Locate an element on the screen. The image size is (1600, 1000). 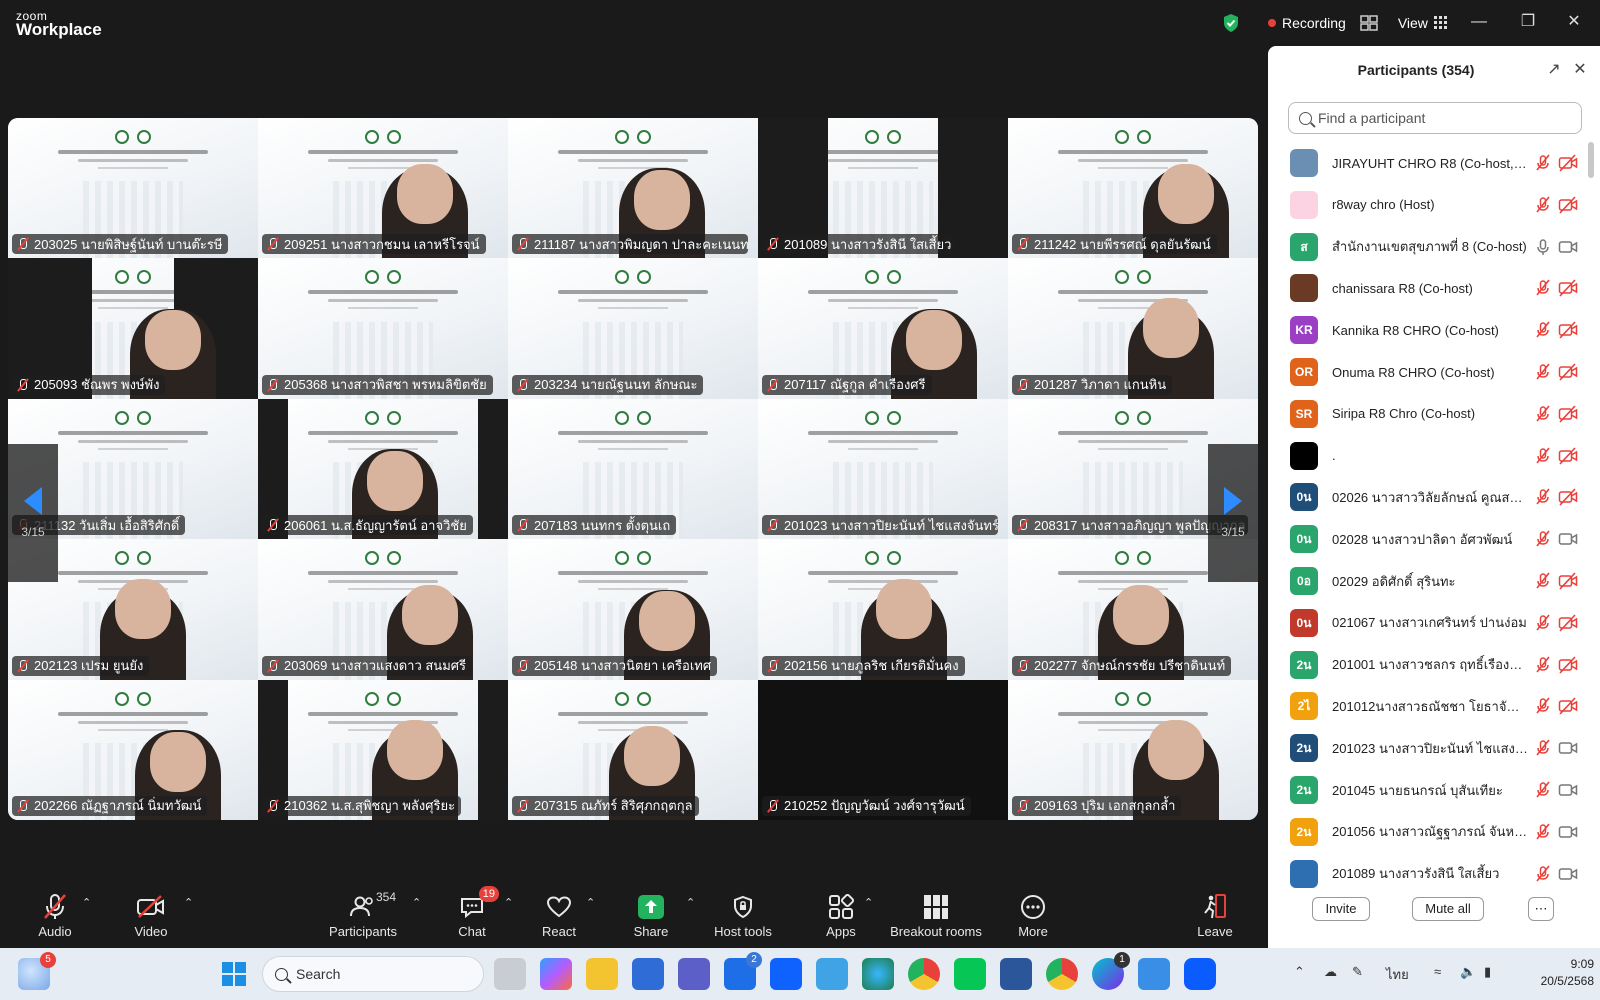
participant-row: 0น 021067 นางสาวเกศรินทร์ ปานง่อม is located at coordinates (1427, 623).